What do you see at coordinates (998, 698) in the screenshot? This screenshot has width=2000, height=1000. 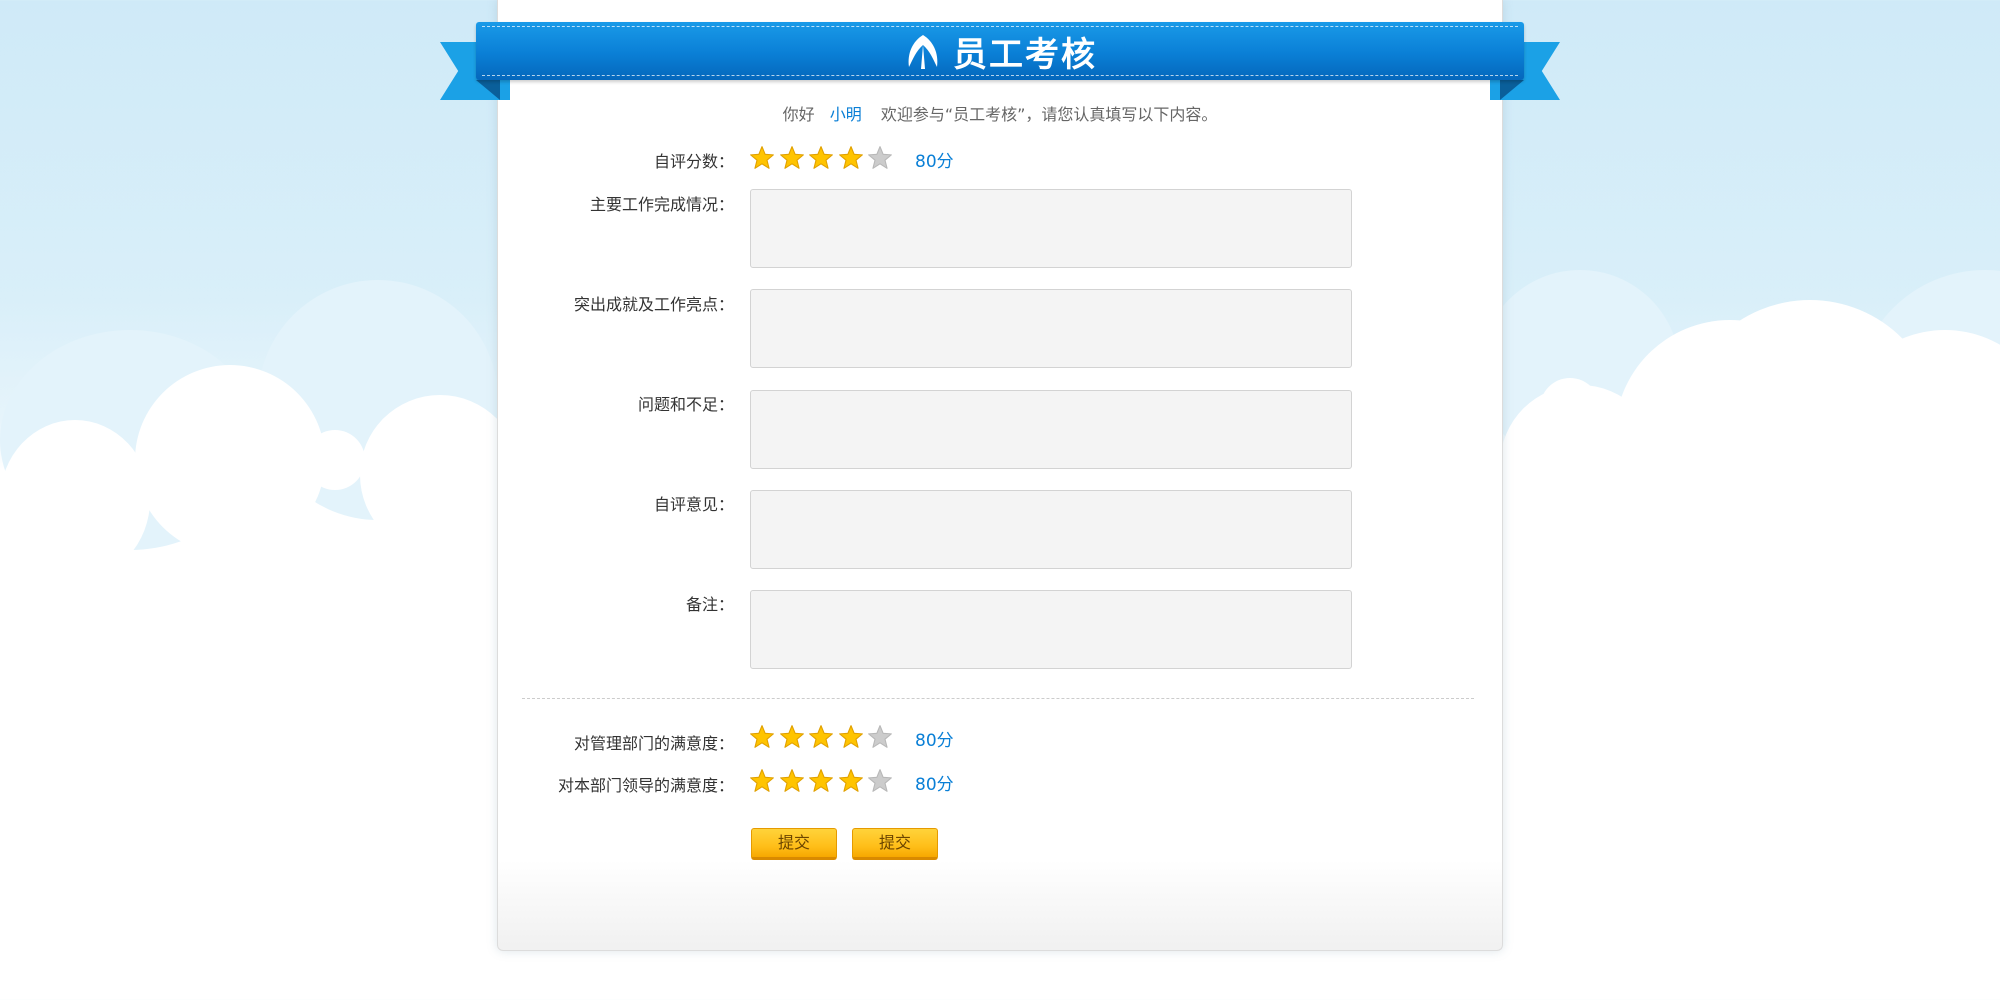 I see `section-divider` at bounding box center [998, 698].